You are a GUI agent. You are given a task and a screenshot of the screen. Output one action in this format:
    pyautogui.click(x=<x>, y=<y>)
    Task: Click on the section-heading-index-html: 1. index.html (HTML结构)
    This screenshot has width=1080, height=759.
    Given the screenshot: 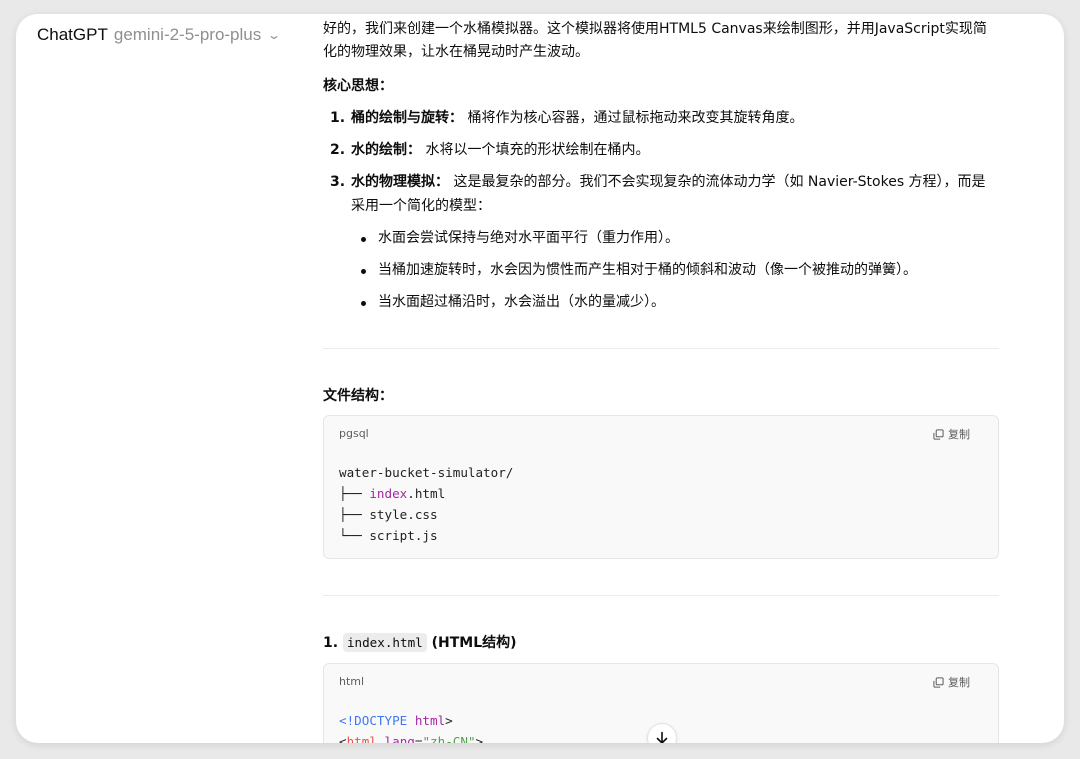 What is the action you would take?
    pyautogui.click(x=420, y=642)
    